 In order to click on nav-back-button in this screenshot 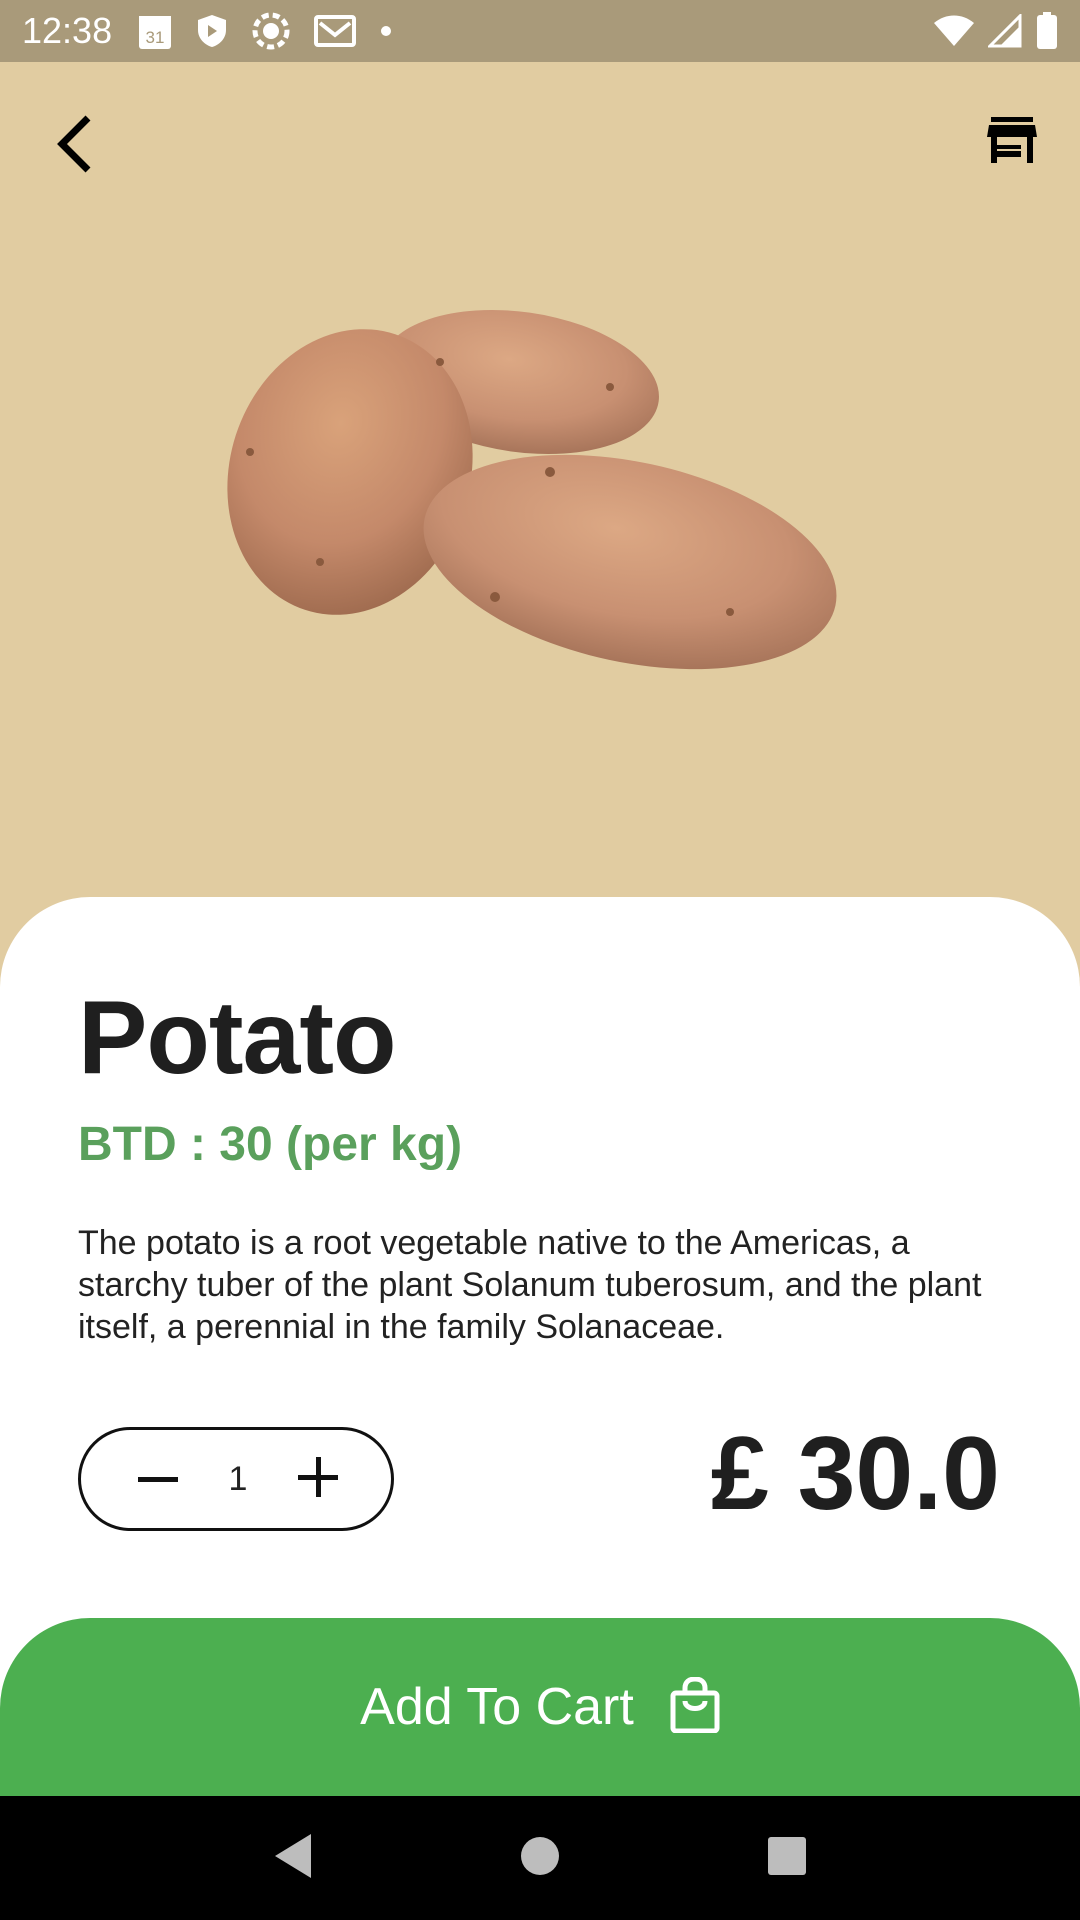, I will do `click(293, 1858)`.